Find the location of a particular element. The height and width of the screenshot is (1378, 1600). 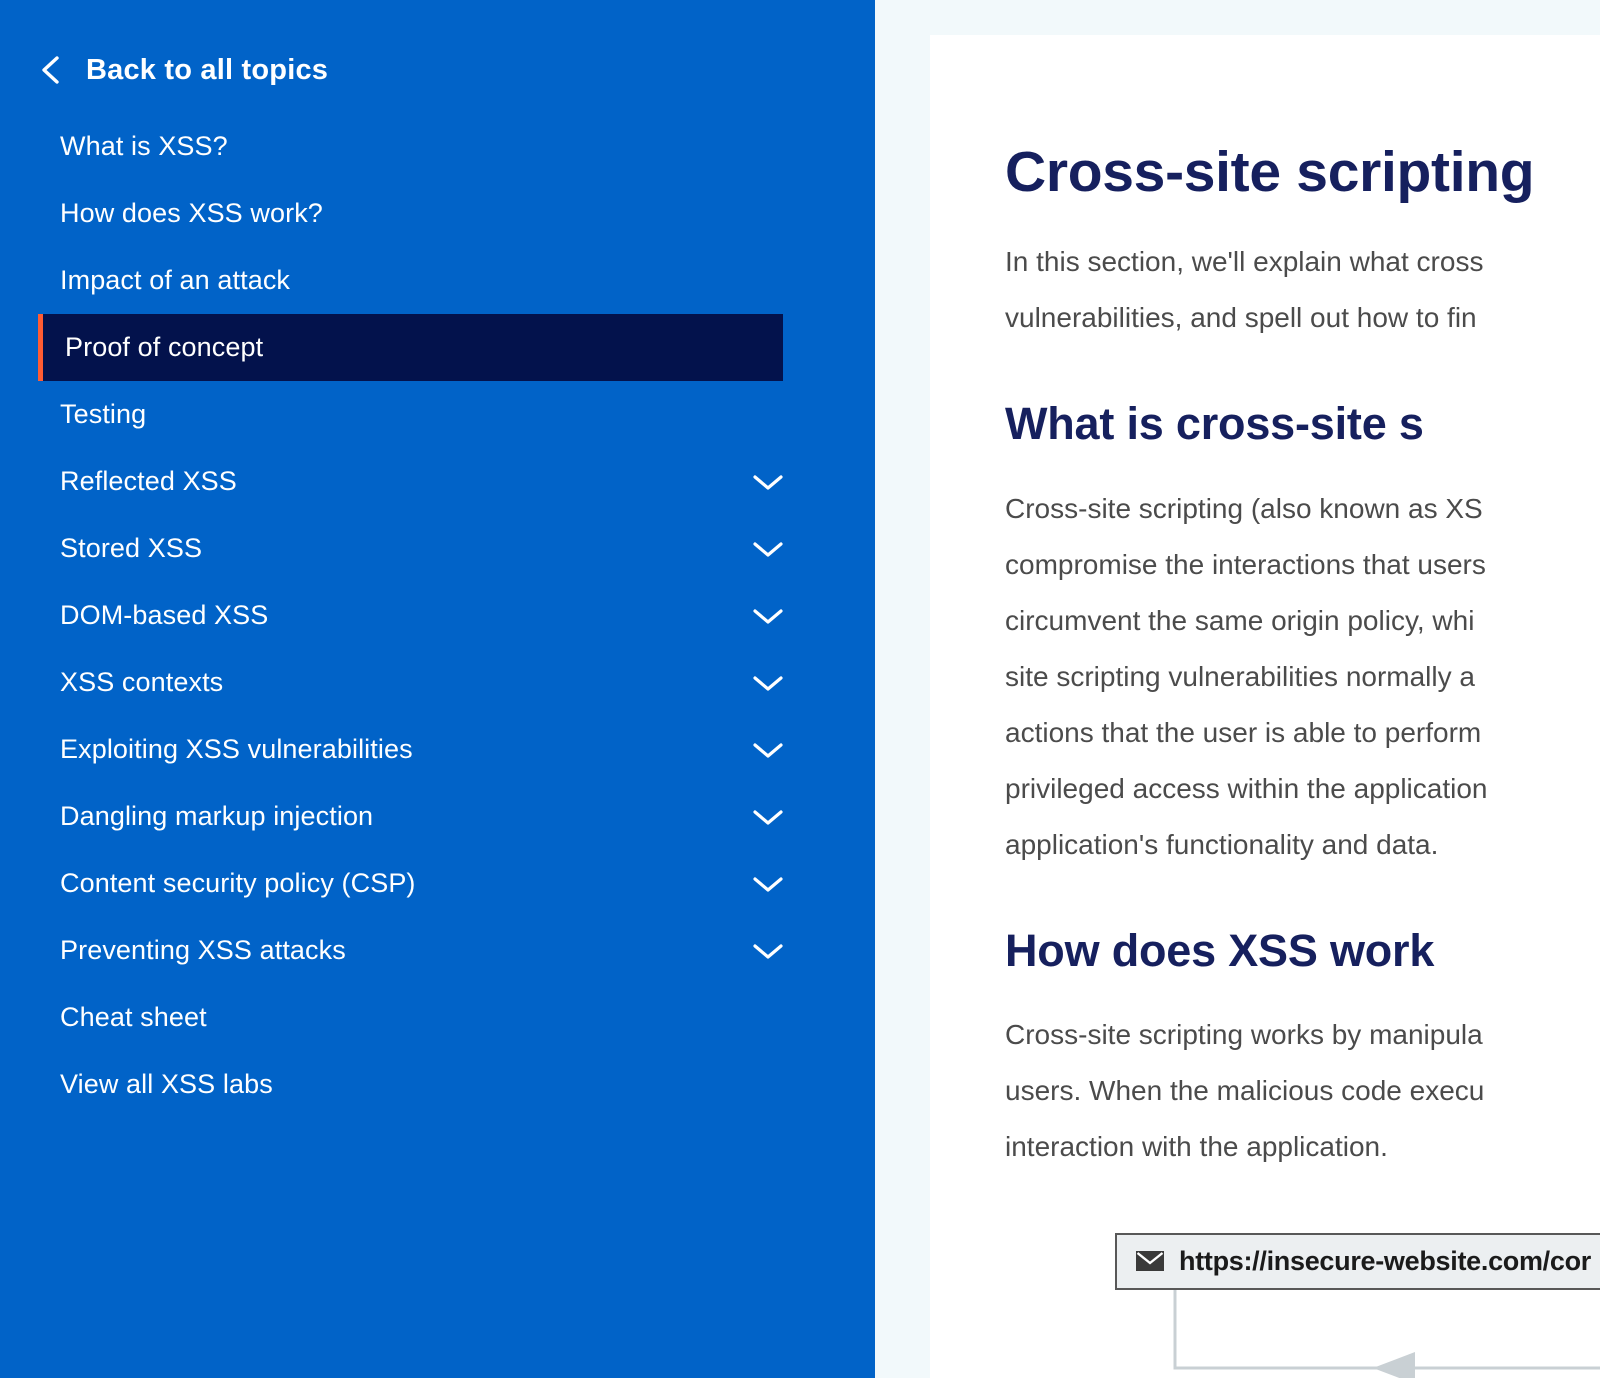

what-is-xss-paragraph-line-1: Cross-site scripting (also known as XS is located at coordinates (1244, 508).